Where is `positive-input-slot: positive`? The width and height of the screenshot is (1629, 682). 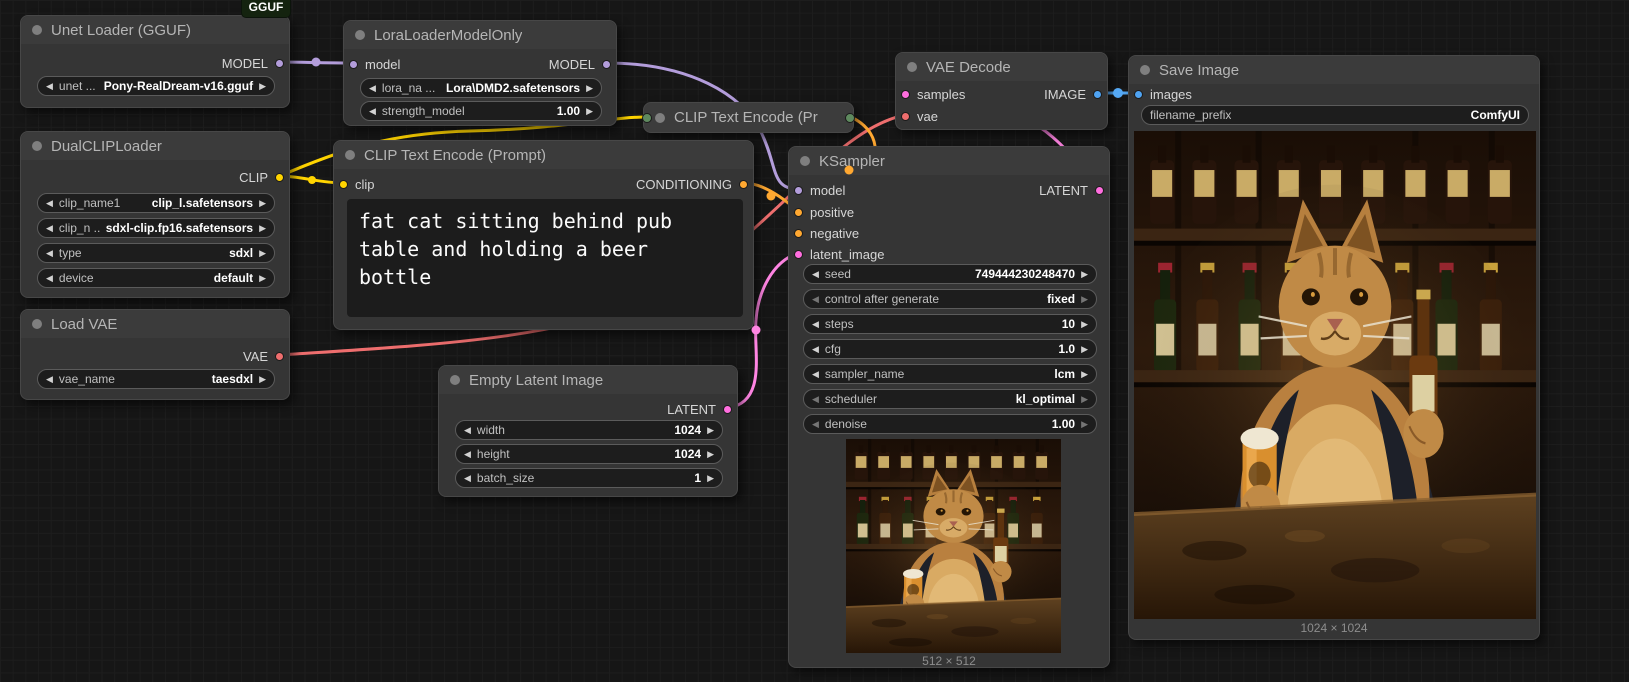 positive-input-slot: positive is located at coordinates (824, 212).